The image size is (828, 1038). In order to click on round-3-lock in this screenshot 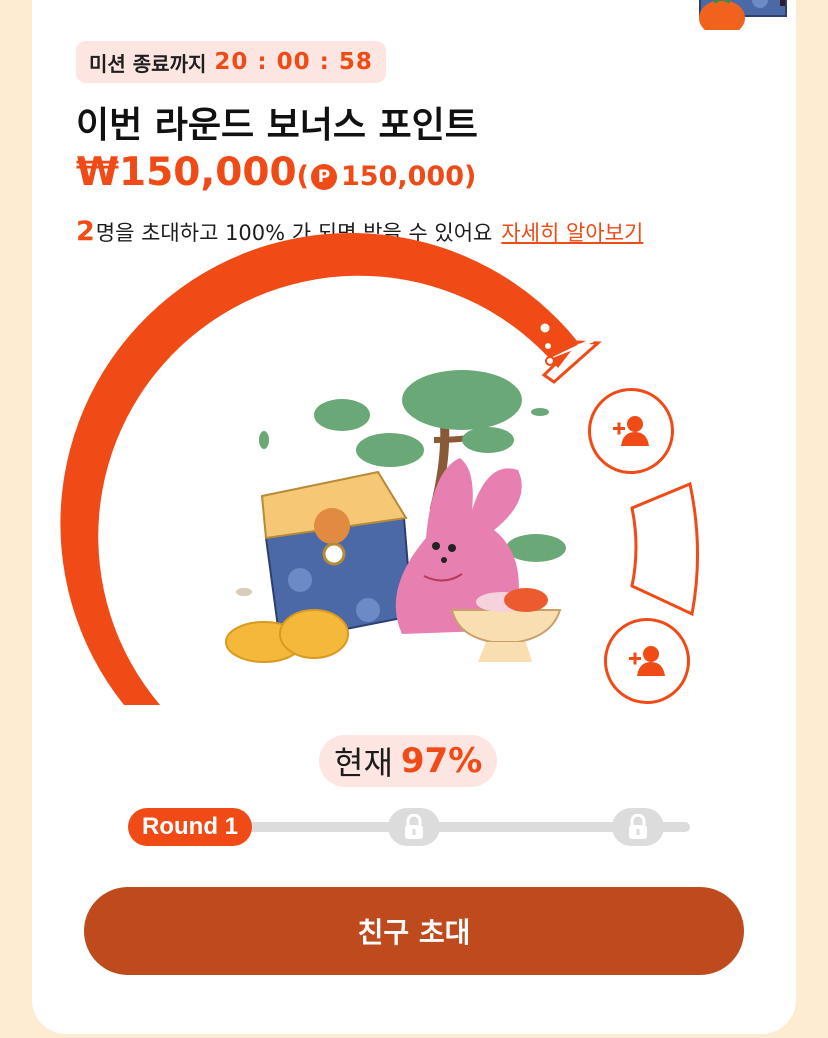, I will do `click(638, 827)`.